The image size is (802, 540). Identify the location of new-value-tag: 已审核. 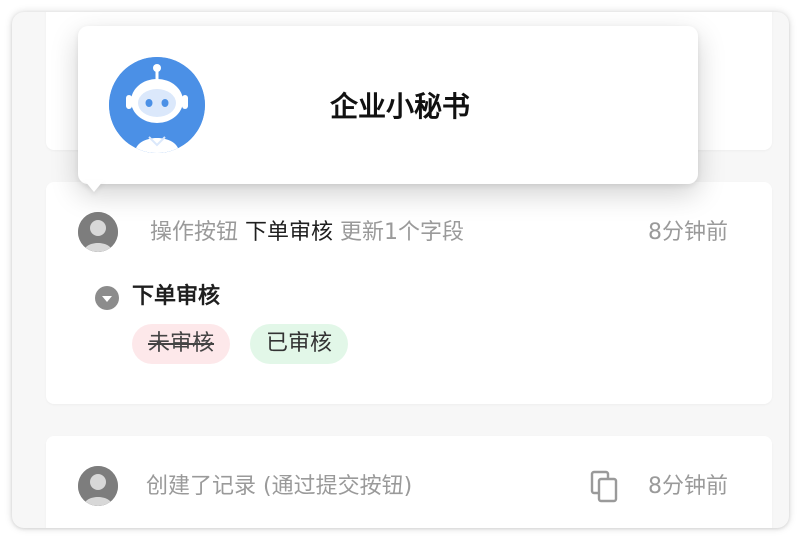
(299, 344).